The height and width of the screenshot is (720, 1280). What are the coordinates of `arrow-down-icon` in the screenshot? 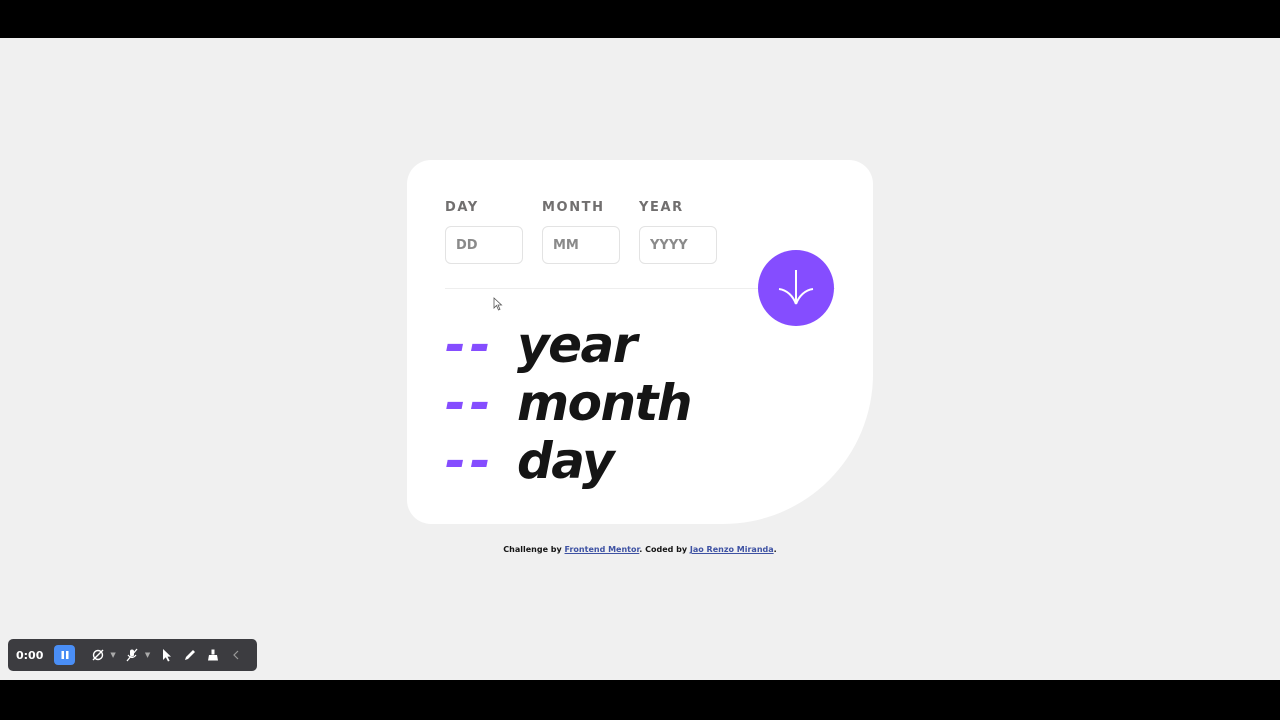 It's located at (796, 288).